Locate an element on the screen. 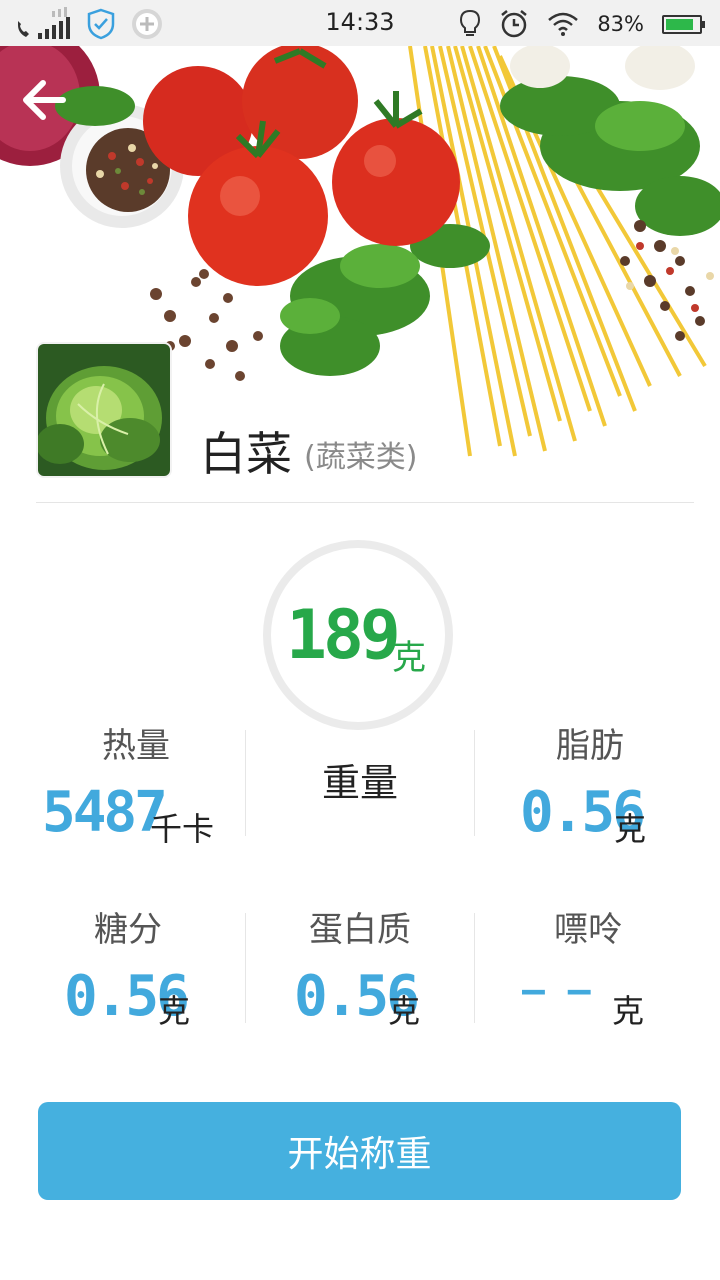 The height and width of the screenshot is (1280, 720). calories-label: 热量 is located at coordinates (136, 746).